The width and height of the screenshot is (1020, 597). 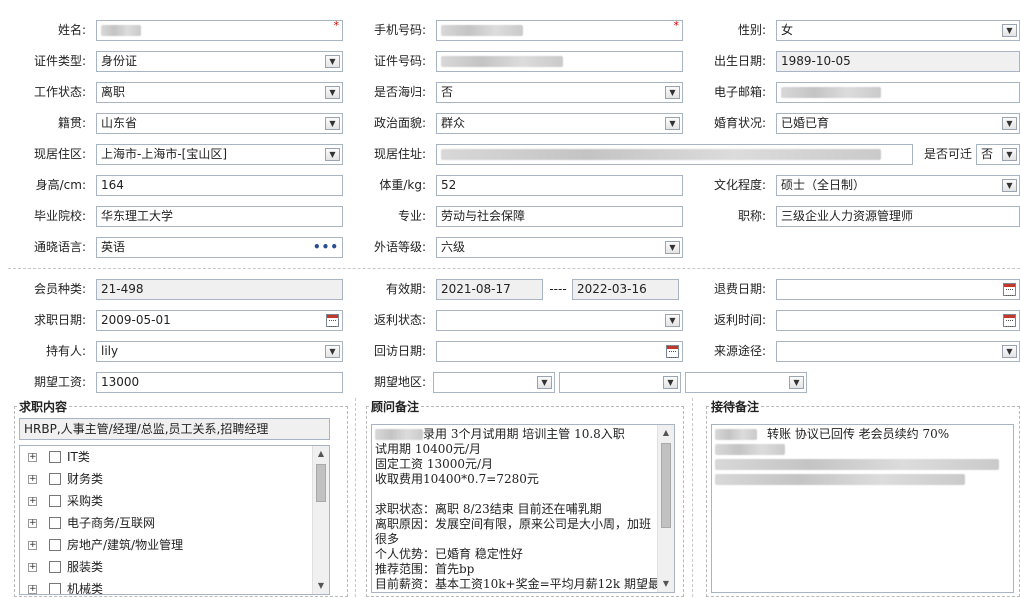 What do you see at coordinates (219, 154) in the screenshot?
I see `area-select: 上海市-上海市-[宝山区] ▼` at bounding box center [219, 154].